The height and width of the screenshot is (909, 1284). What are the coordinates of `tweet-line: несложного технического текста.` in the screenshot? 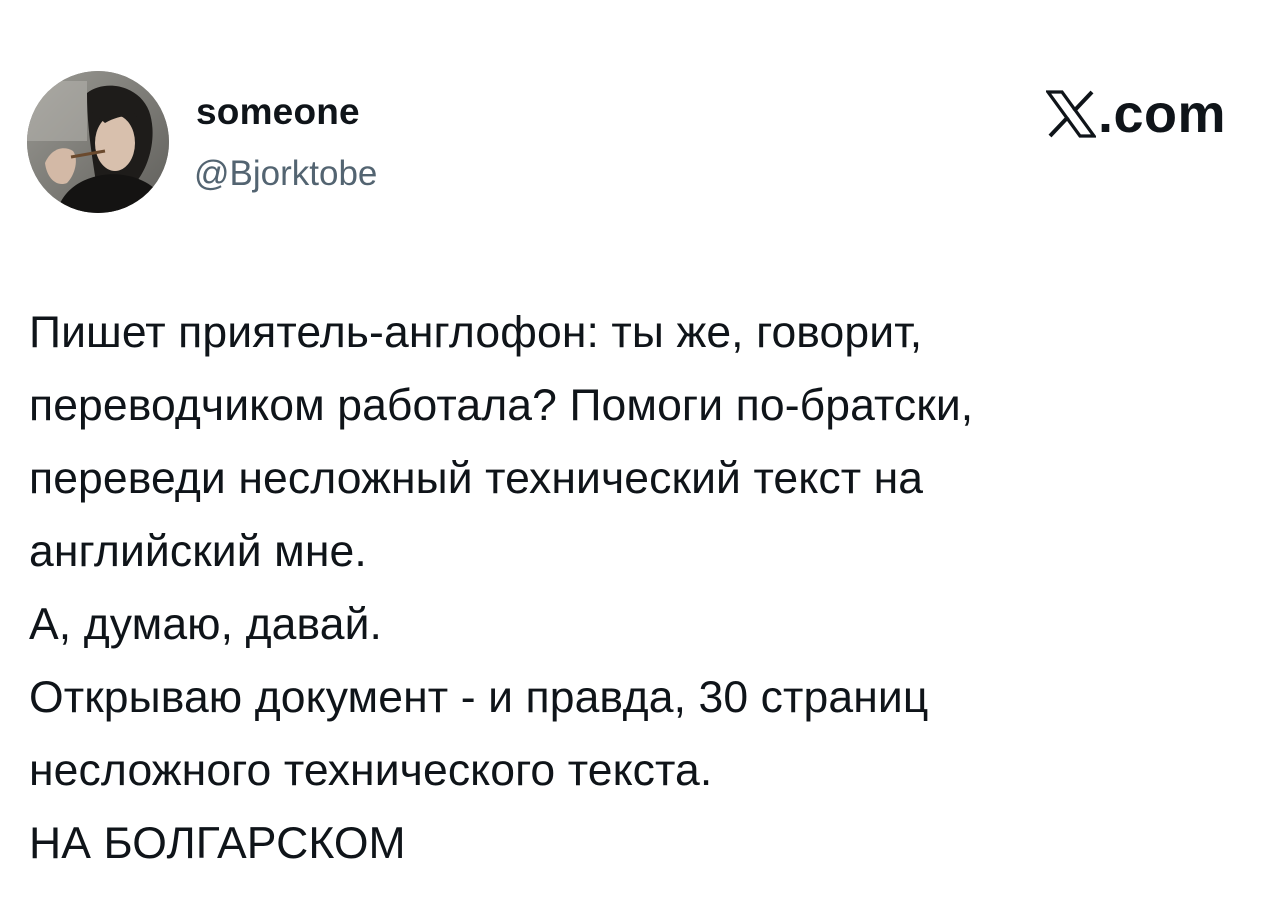 It's located at (371, 770).